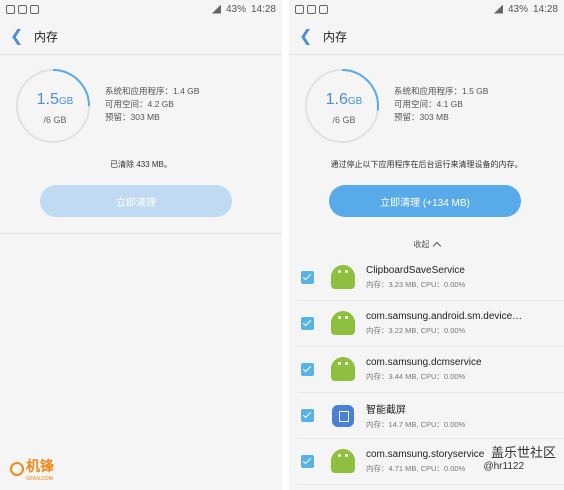 The height and width of the screenshot is (490, 564). What do you see at coordinates (285, 245) in the screenshot?
I see `screen-divider` at bounding box center [285, 245].